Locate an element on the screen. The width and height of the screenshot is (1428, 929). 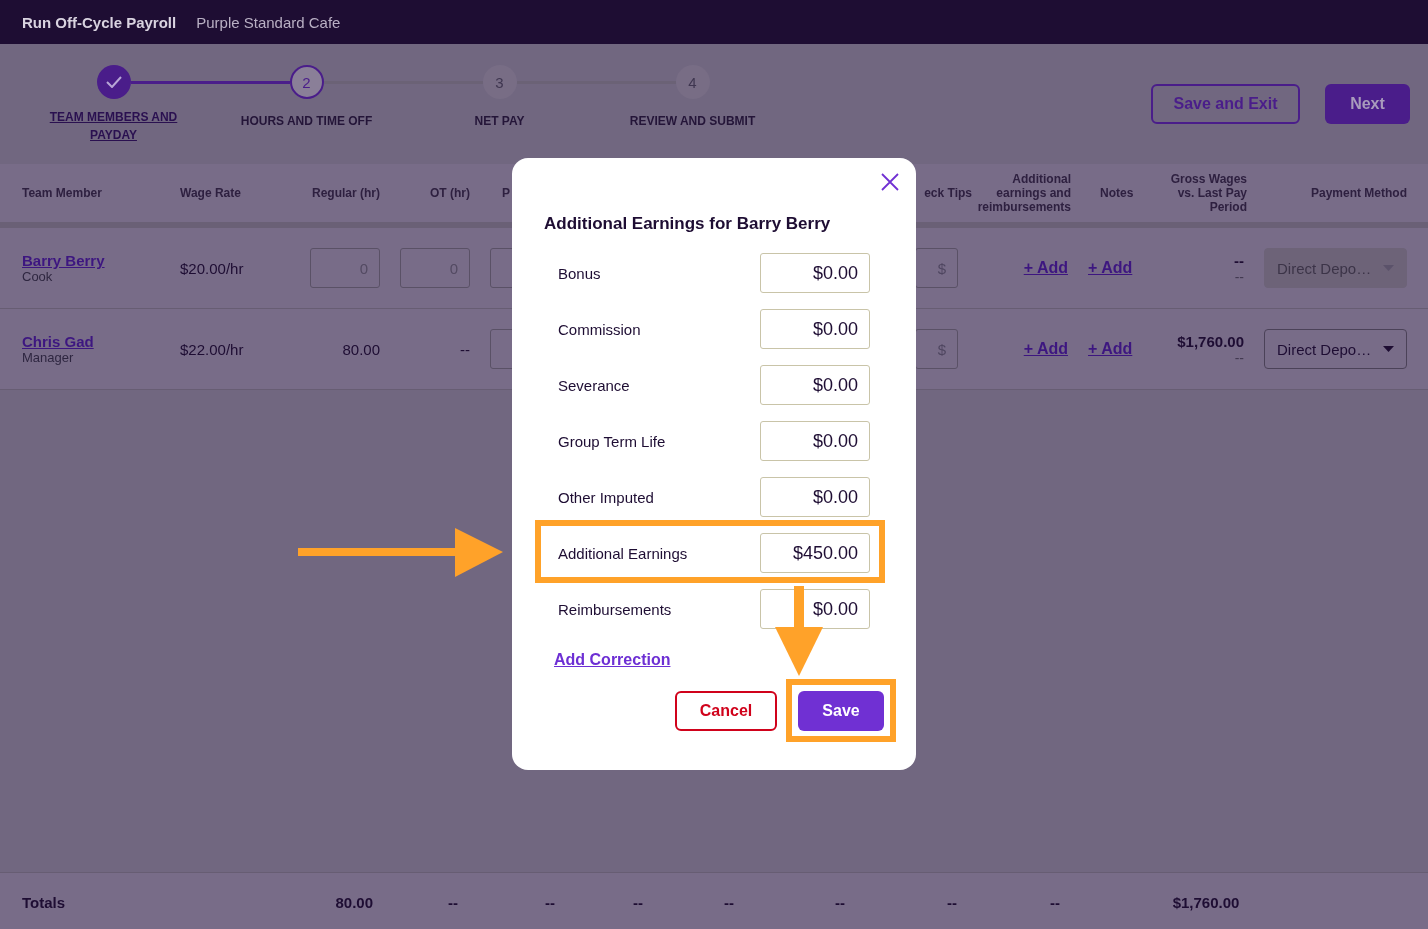
save-and-exit-button: Save and Exit is located at coordinates (1225, 104).